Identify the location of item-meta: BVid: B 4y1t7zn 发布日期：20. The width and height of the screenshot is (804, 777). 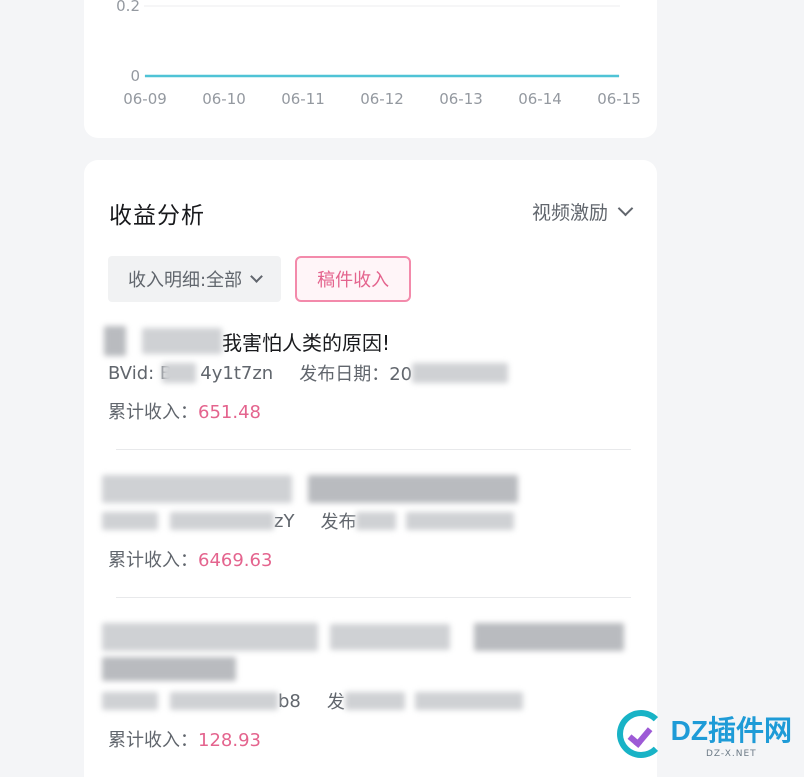
(370, 373).